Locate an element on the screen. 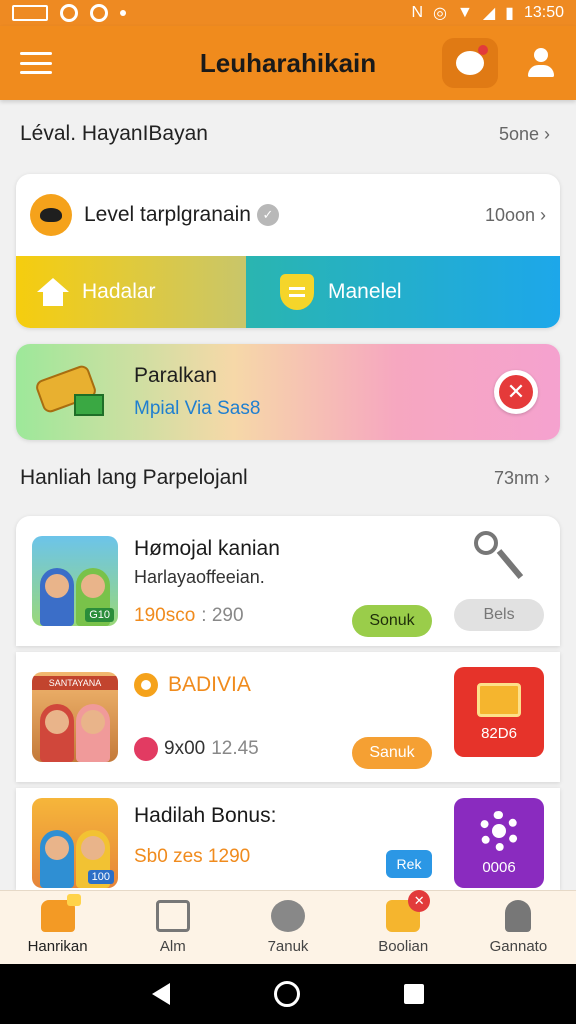 This screenshot has height=1024, width=576. verified-icon: ✓ is located at coordinates (267, 215).